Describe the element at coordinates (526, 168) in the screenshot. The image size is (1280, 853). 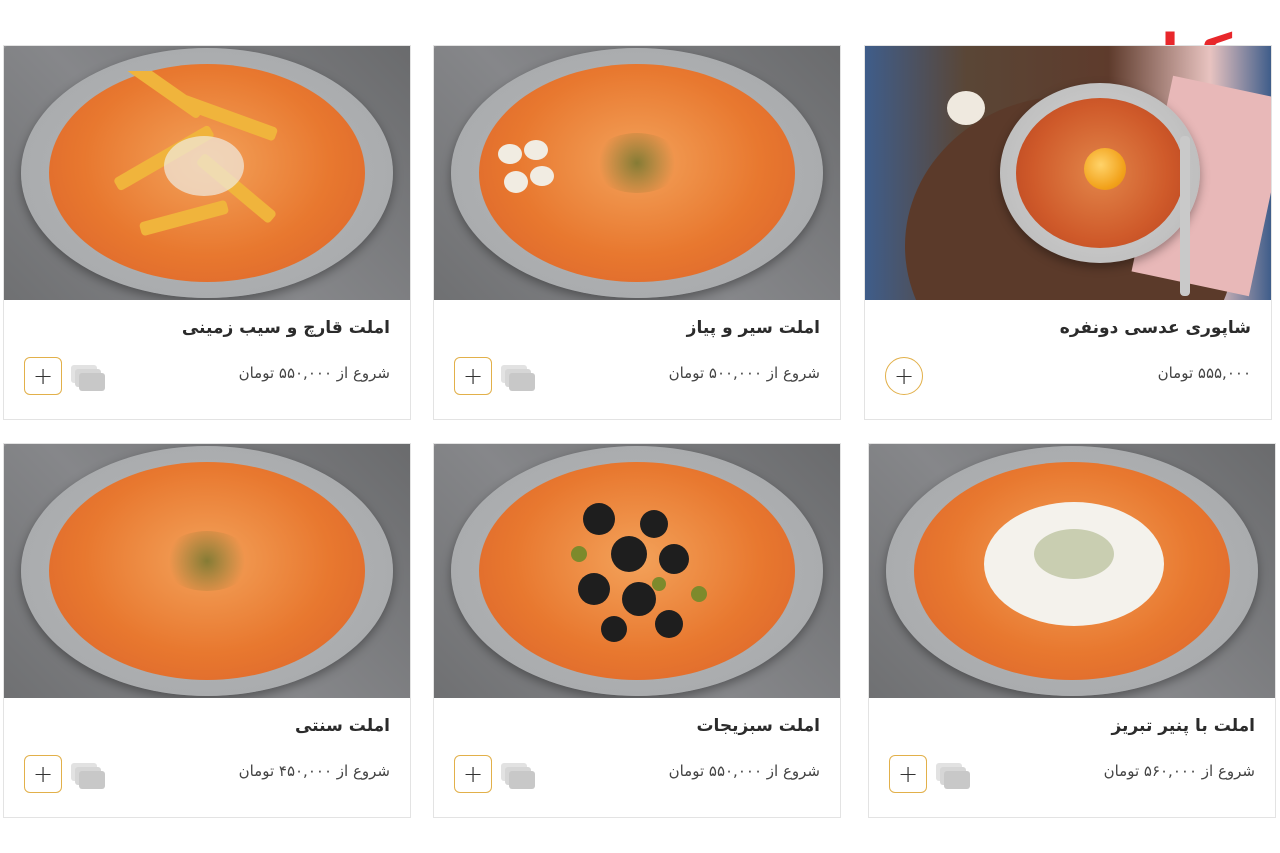
I see `garlic-cloves` at that location.